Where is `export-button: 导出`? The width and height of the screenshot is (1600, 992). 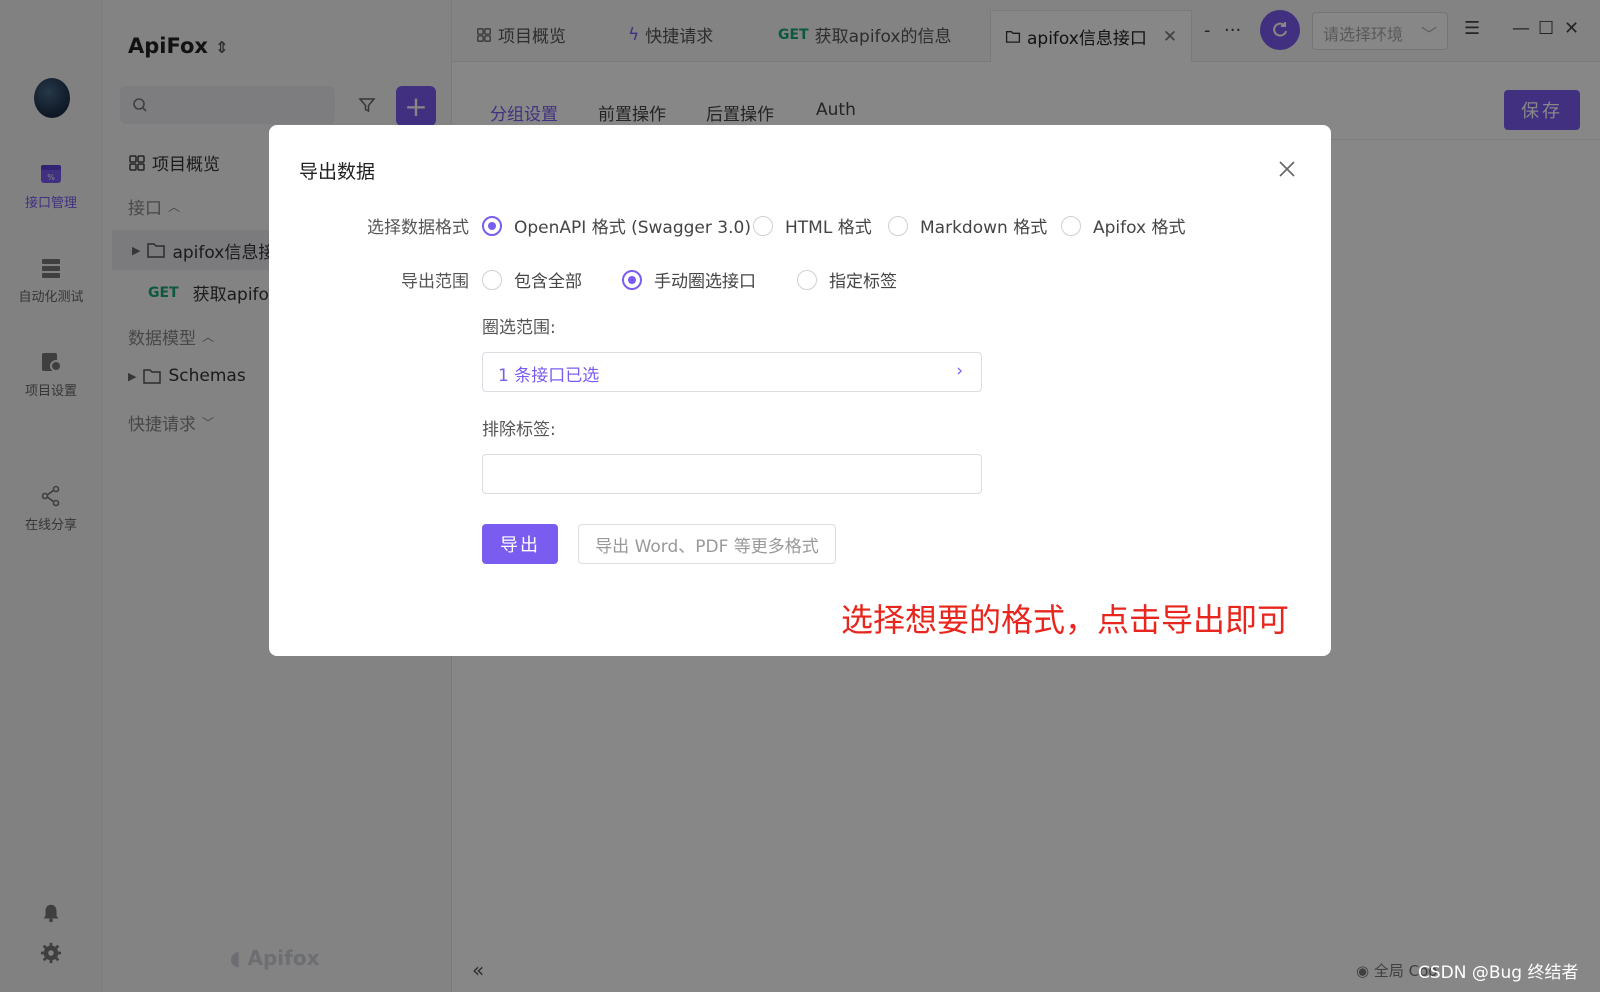 export-button: 导出 is located at coordinates (520, 544).